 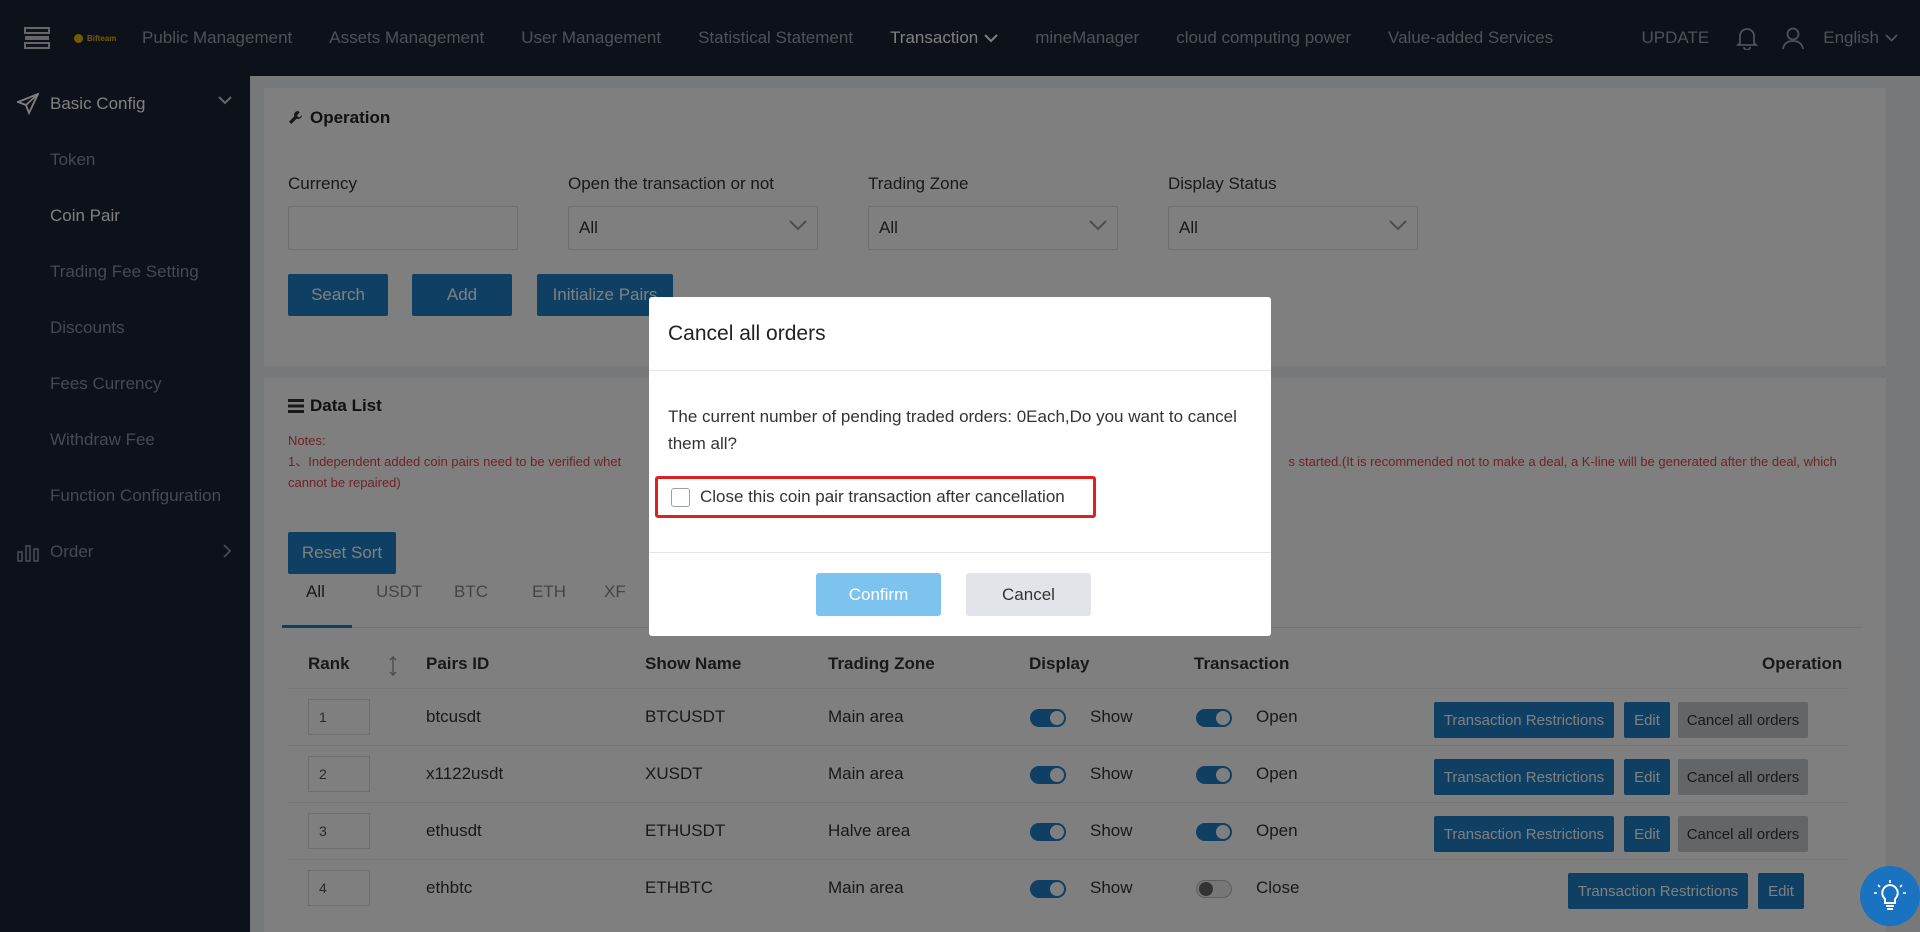 What do you see at coordinates (1890, 896) in the screenshot?
I see `lightbulb-icon` at bounding box center [1890, 896].